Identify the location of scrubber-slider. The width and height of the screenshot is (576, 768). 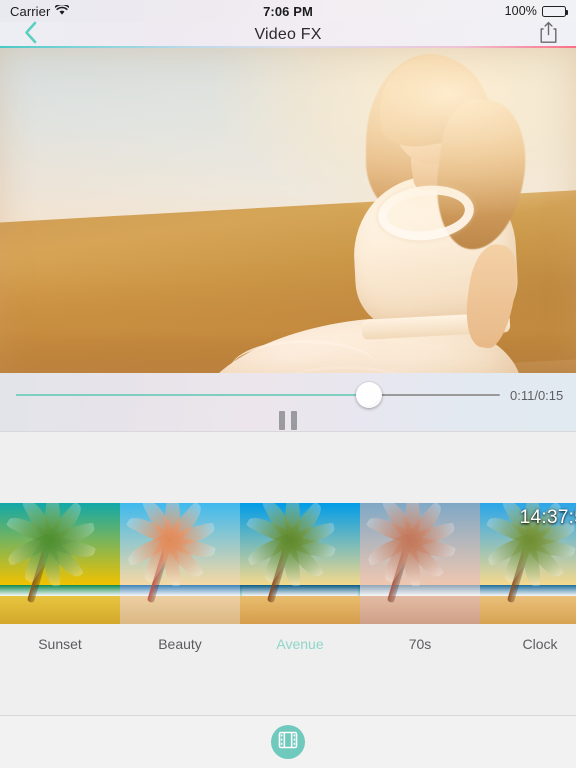
(258, 395).